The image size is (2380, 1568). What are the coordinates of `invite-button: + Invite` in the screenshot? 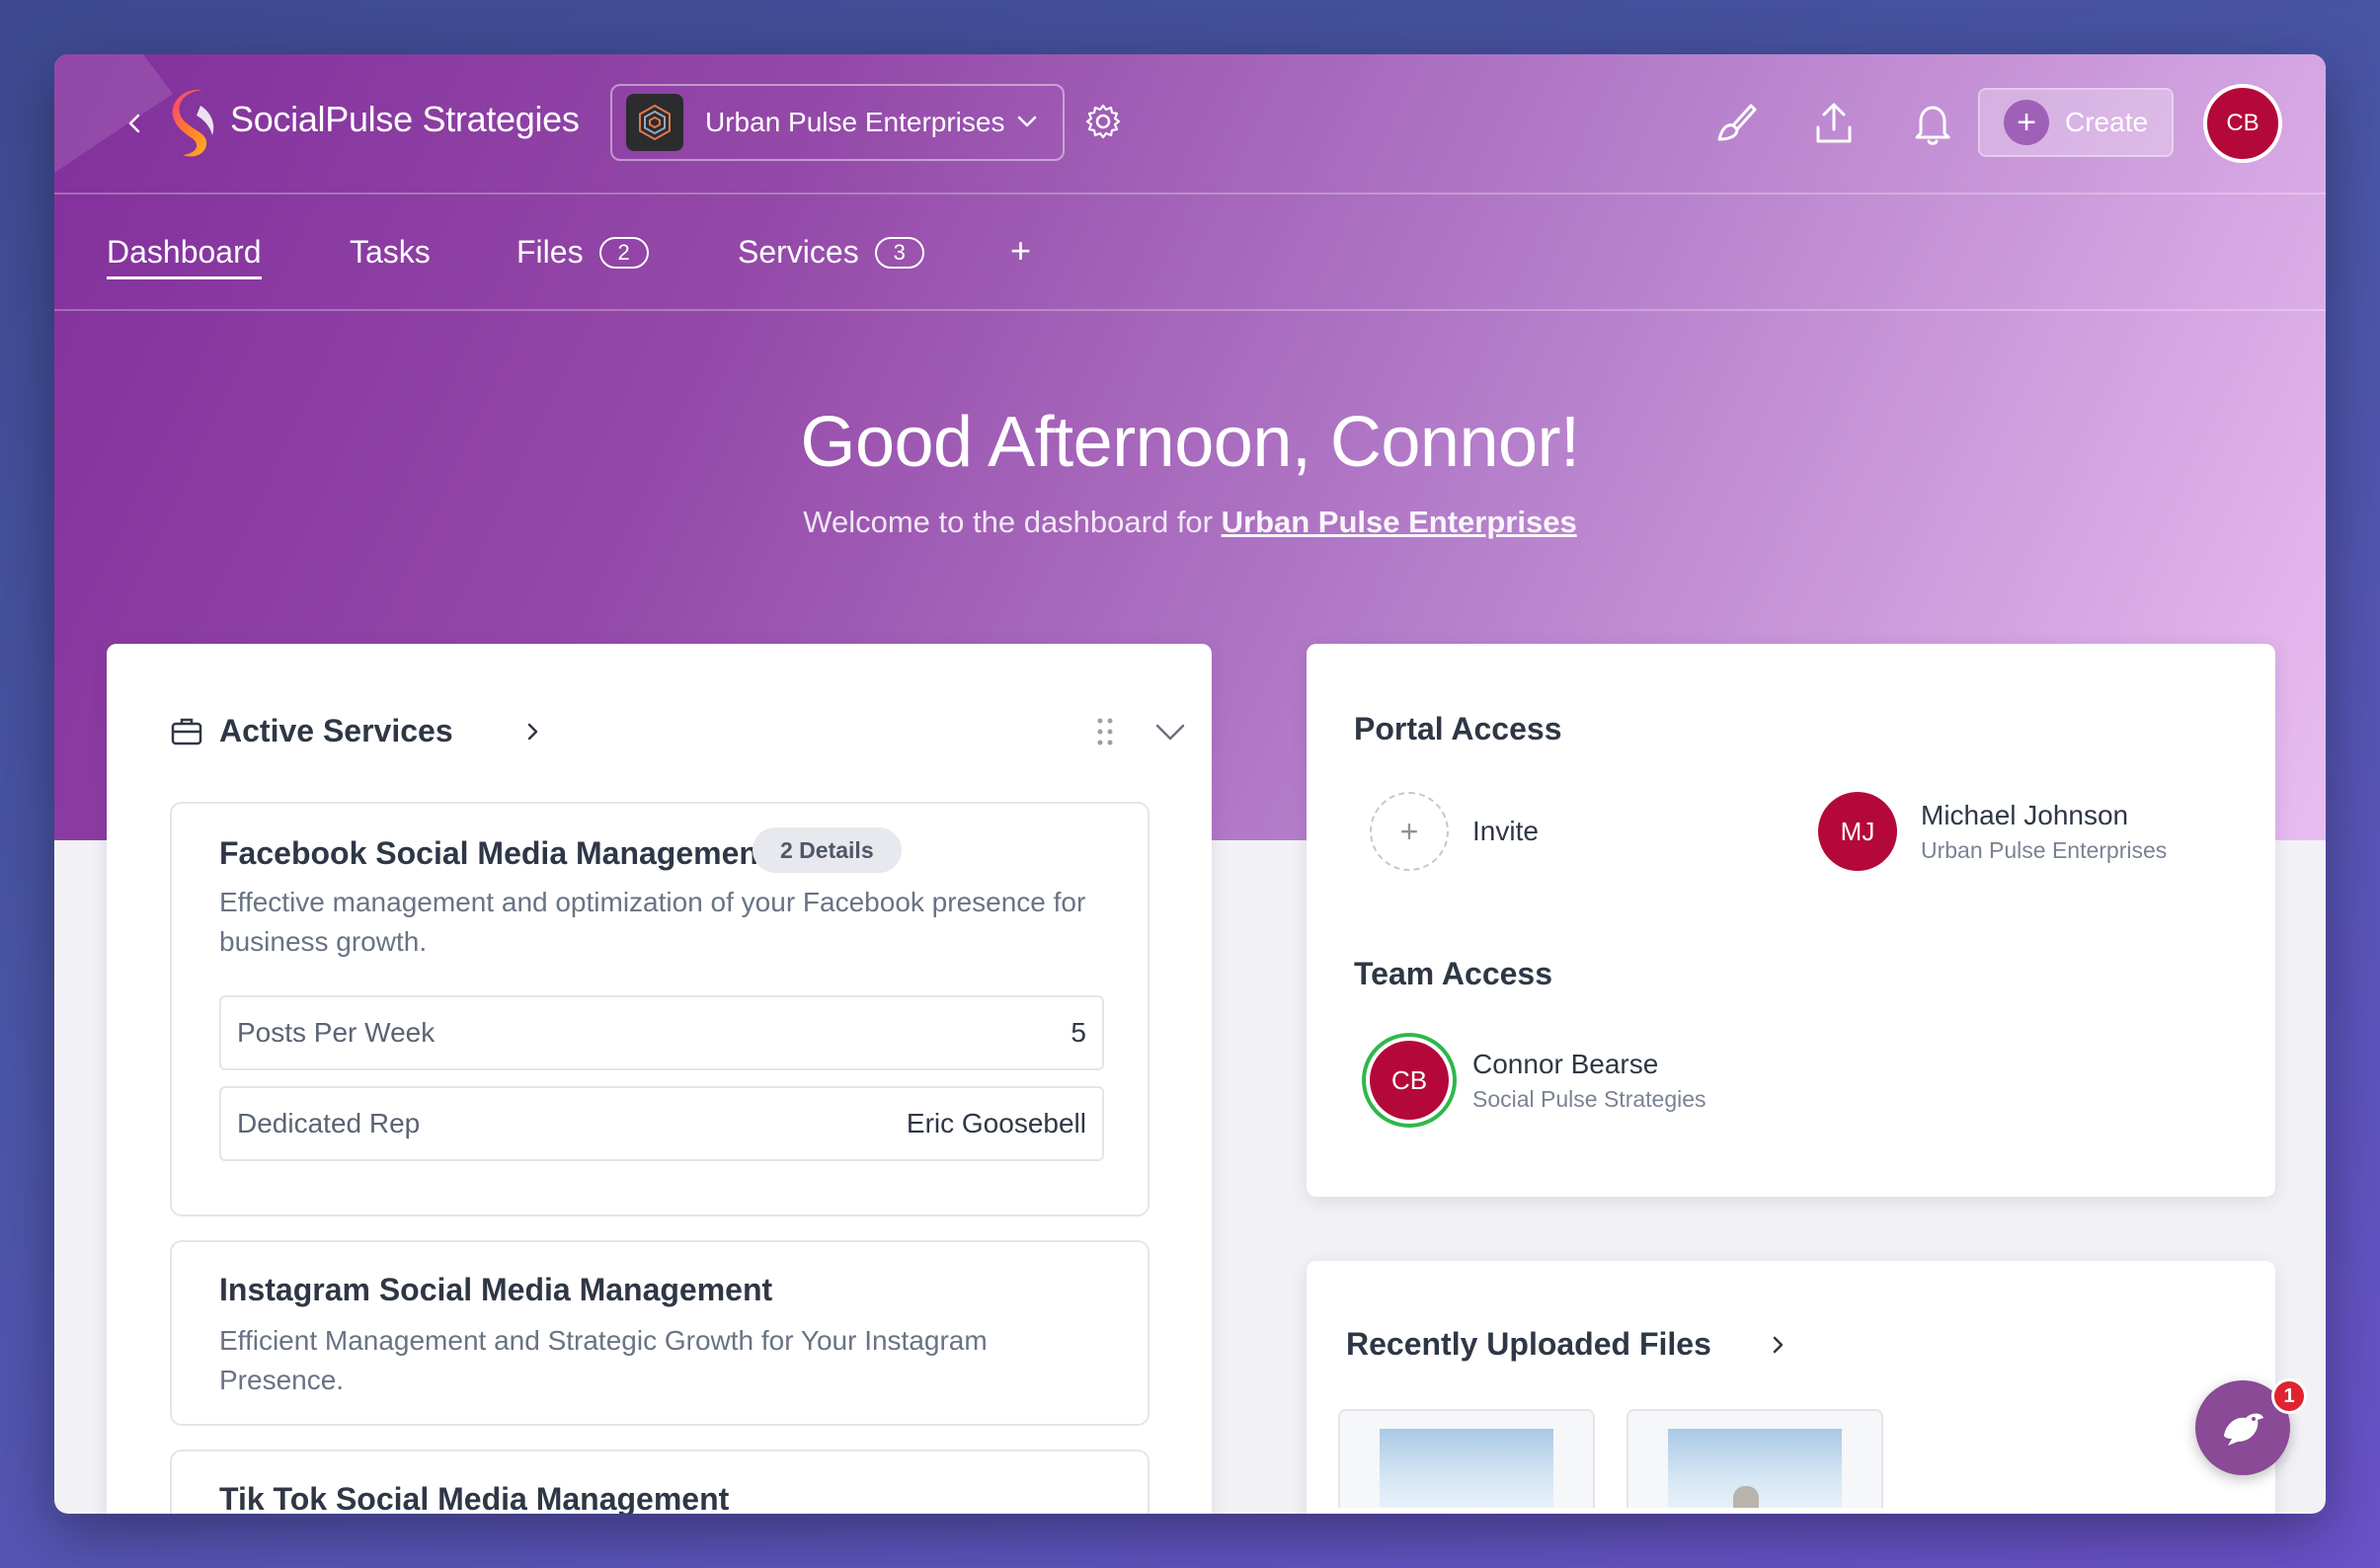 It's located at (1454, 832).